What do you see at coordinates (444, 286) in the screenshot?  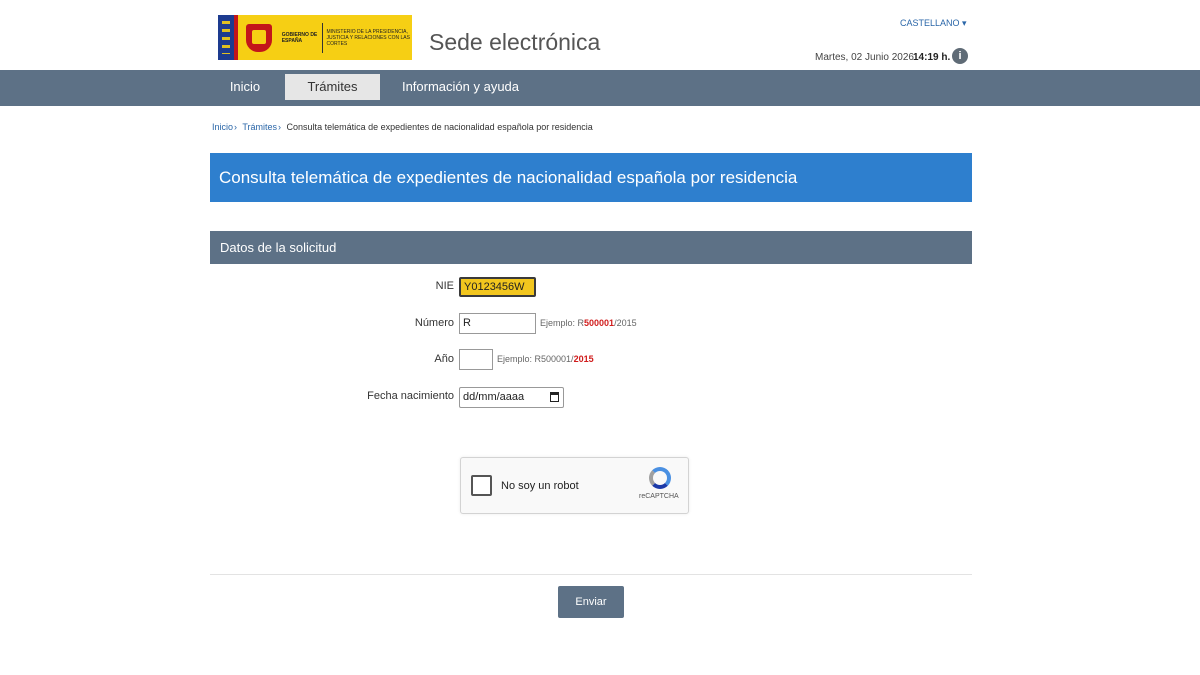 I see `nie-label: NIE` at bounding box center [444, 286].